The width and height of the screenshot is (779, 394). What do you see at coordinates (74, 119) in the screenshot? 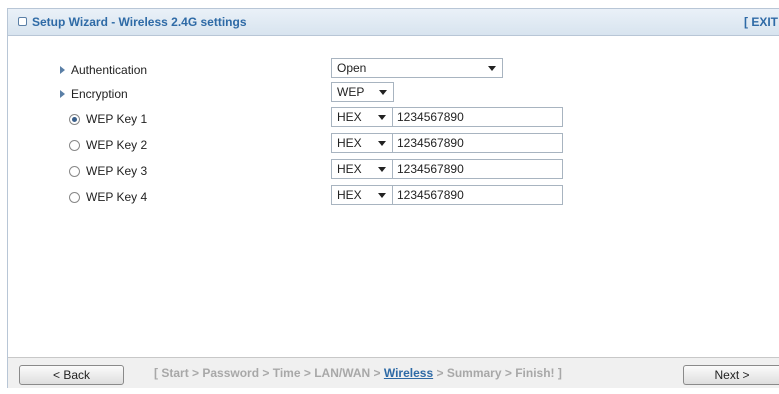
I see `wep-key-1-radio` at bounding box center [74, 119].